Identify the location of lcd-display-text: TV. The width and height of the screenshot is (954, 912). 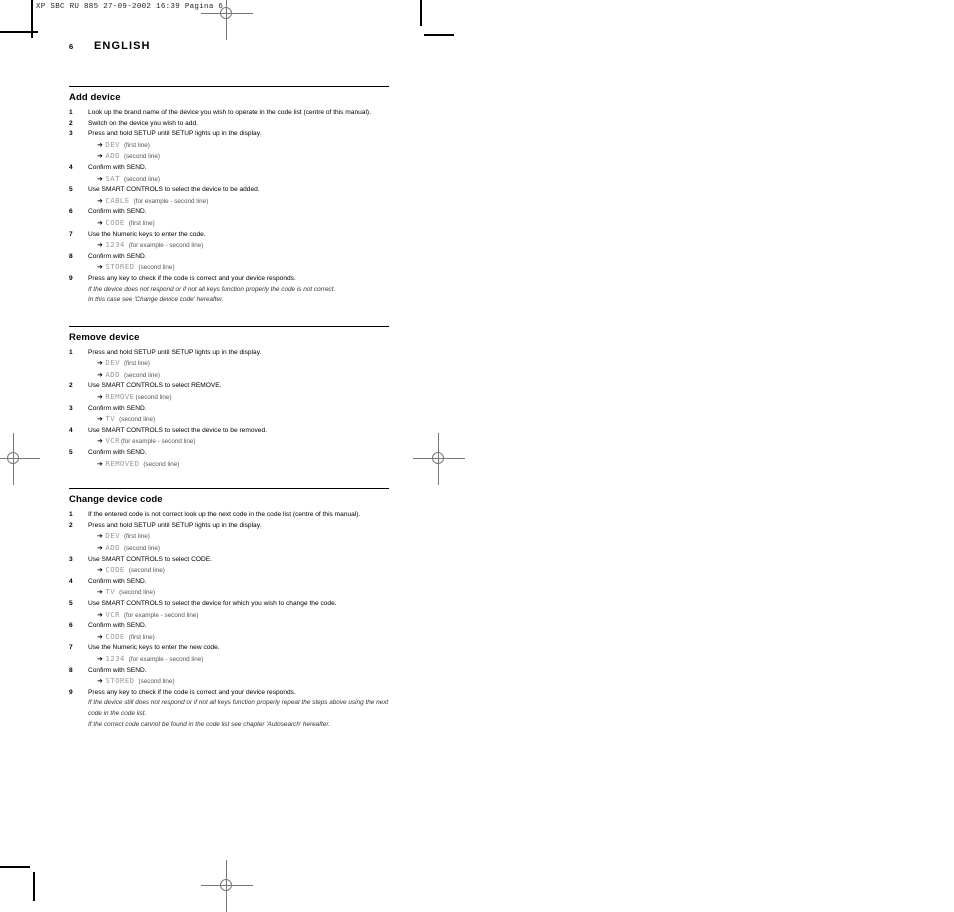
(110, 419).